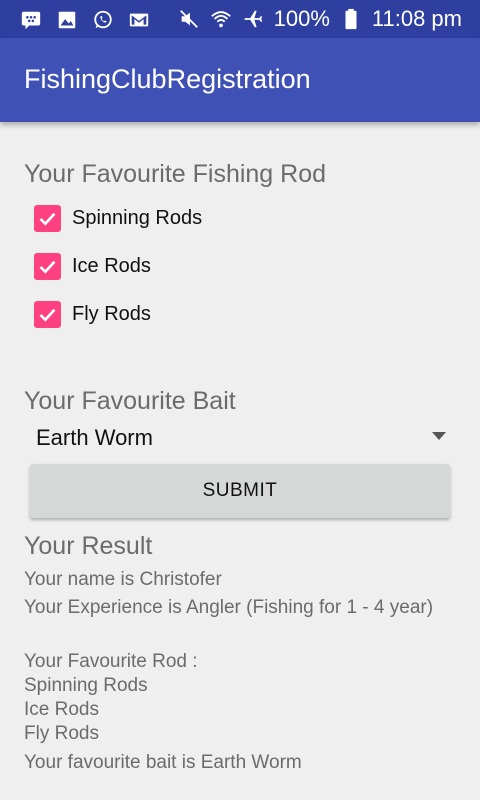  I want to click on image-icon, so click(67, 20).